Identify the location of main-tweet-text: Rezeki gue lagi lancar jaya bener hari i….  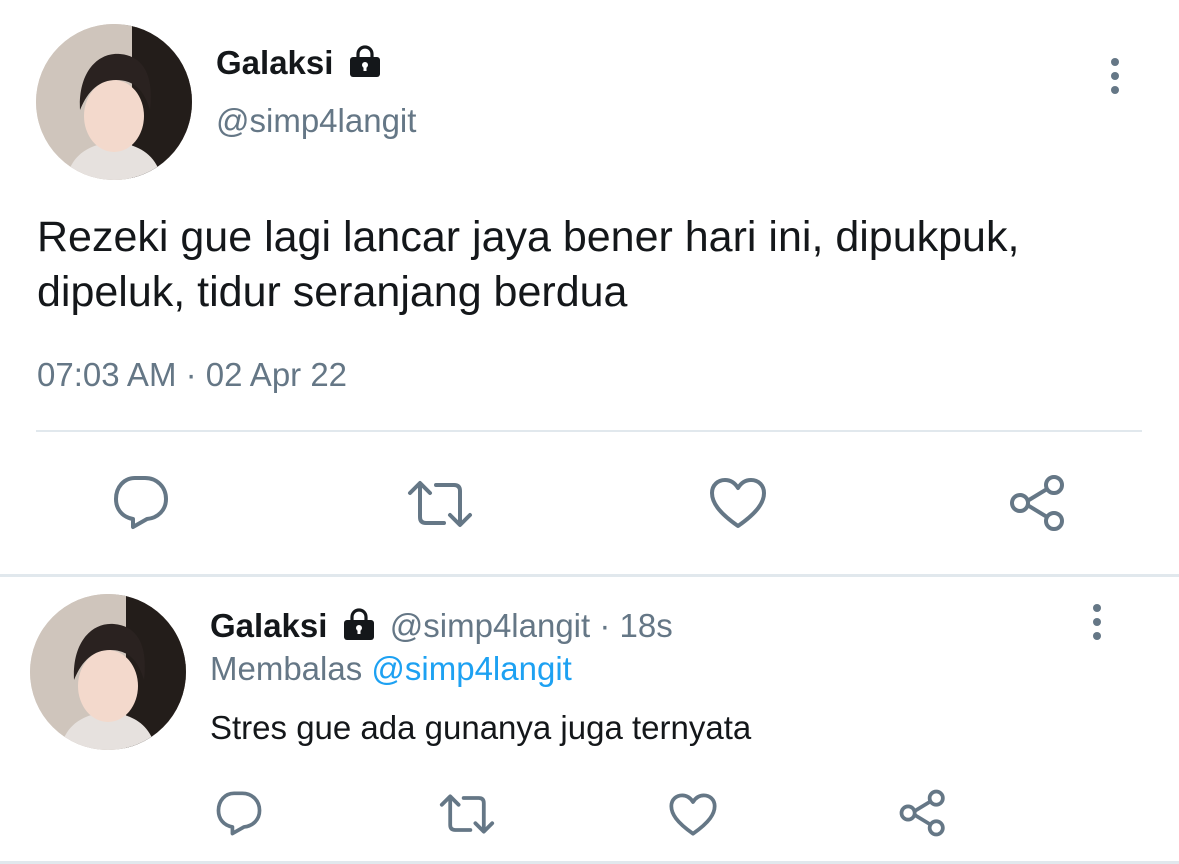
(528, 265).